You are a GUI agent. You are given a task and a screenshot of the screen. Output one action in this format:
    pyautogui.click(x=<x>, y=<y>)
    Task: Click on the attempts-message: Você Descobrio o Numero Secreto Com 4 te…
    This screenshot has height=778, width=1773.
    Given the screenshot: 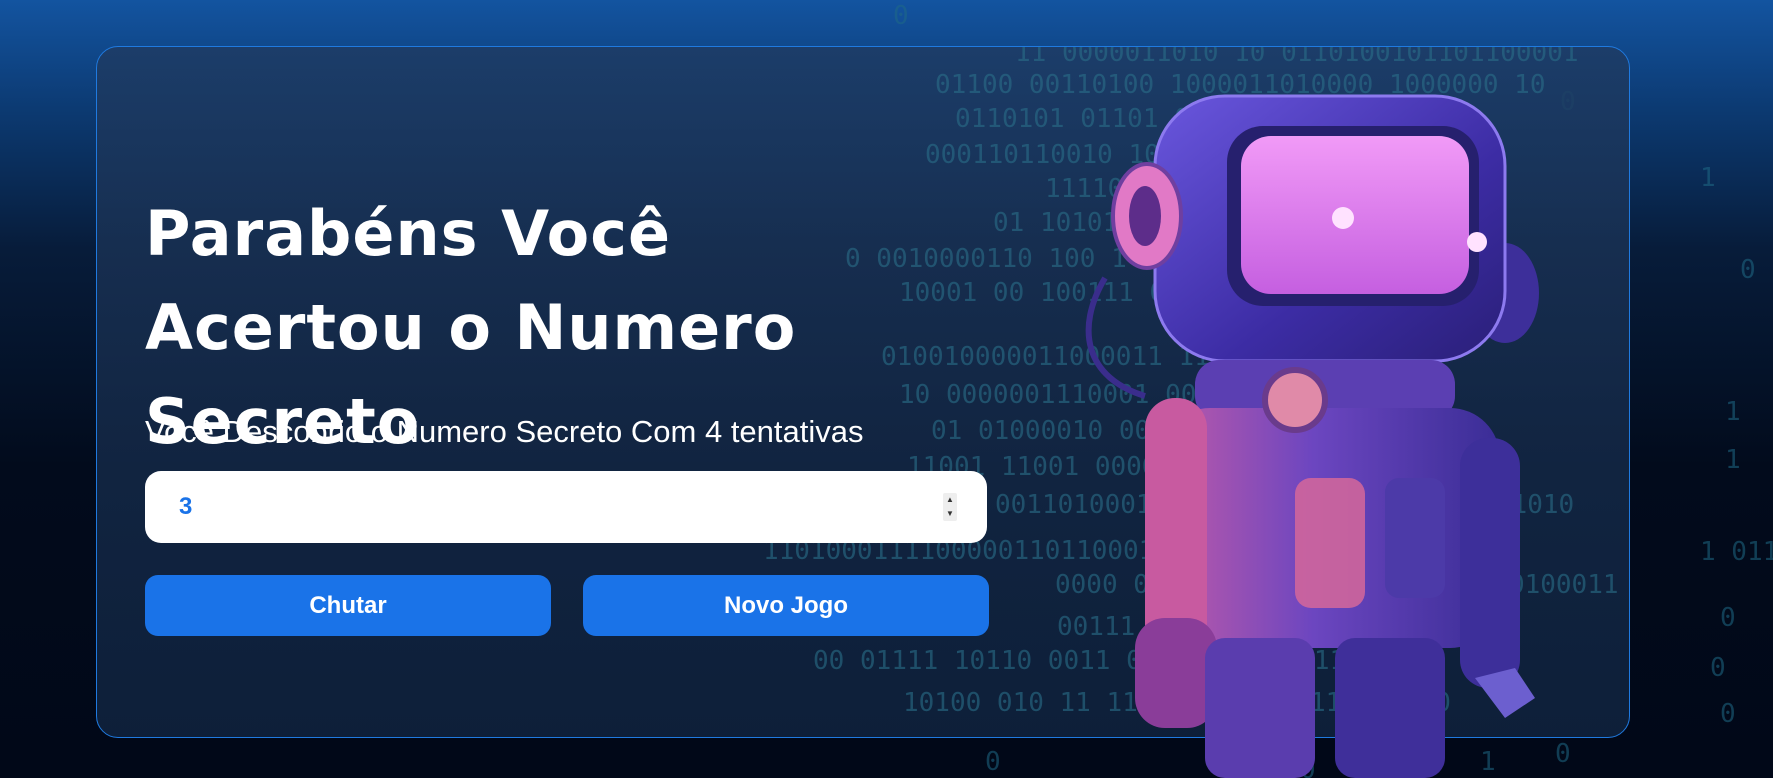 What is the action you would take?
    pyautogui.click(x=504, y=431)
    